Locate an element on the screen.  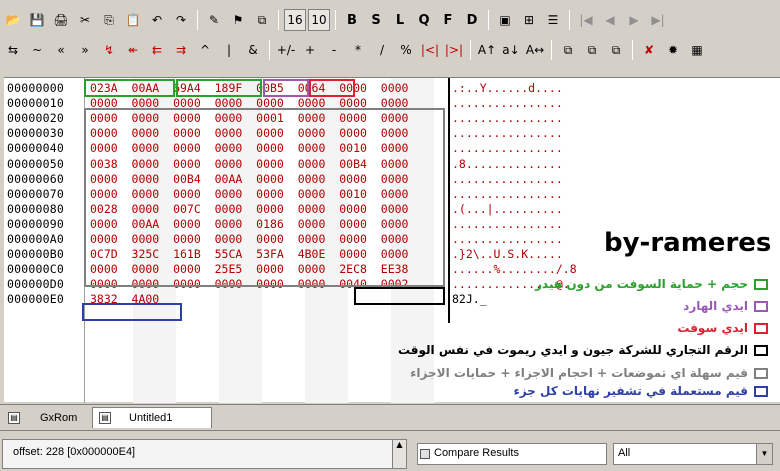
toolbar1-button-3-4: F is located at coordinates (448, 20).